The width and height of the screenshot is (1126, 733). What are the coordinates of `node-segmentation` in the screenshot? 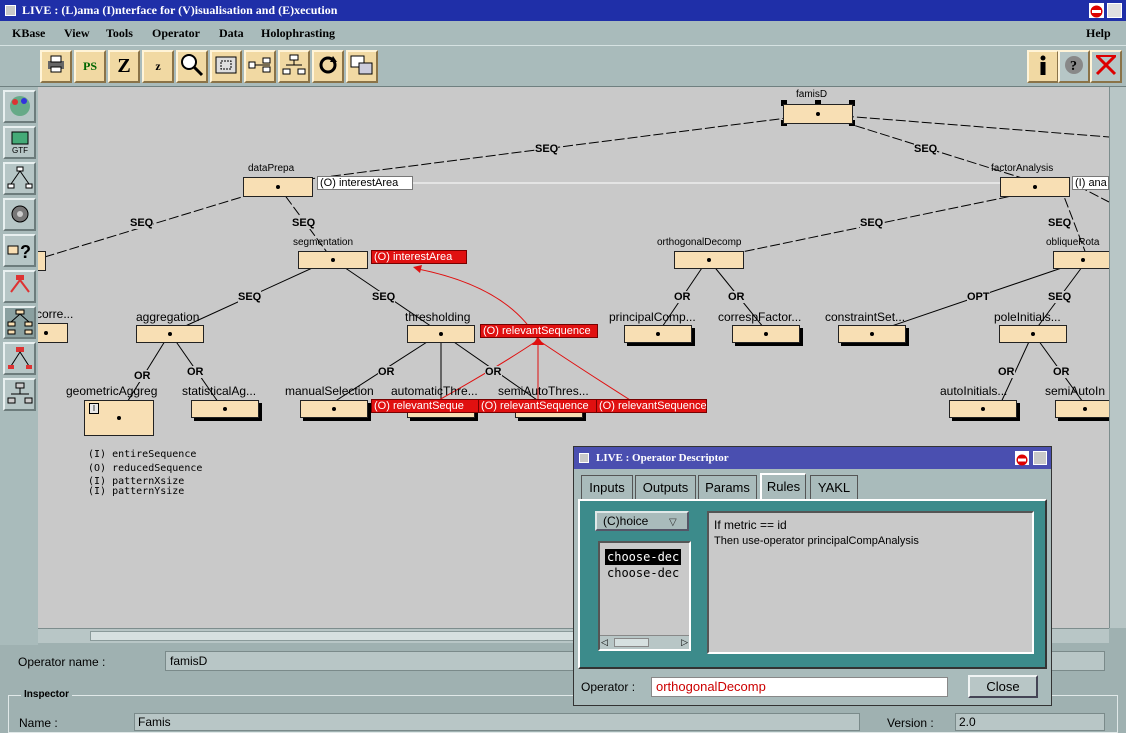 It's located at (333, 260).